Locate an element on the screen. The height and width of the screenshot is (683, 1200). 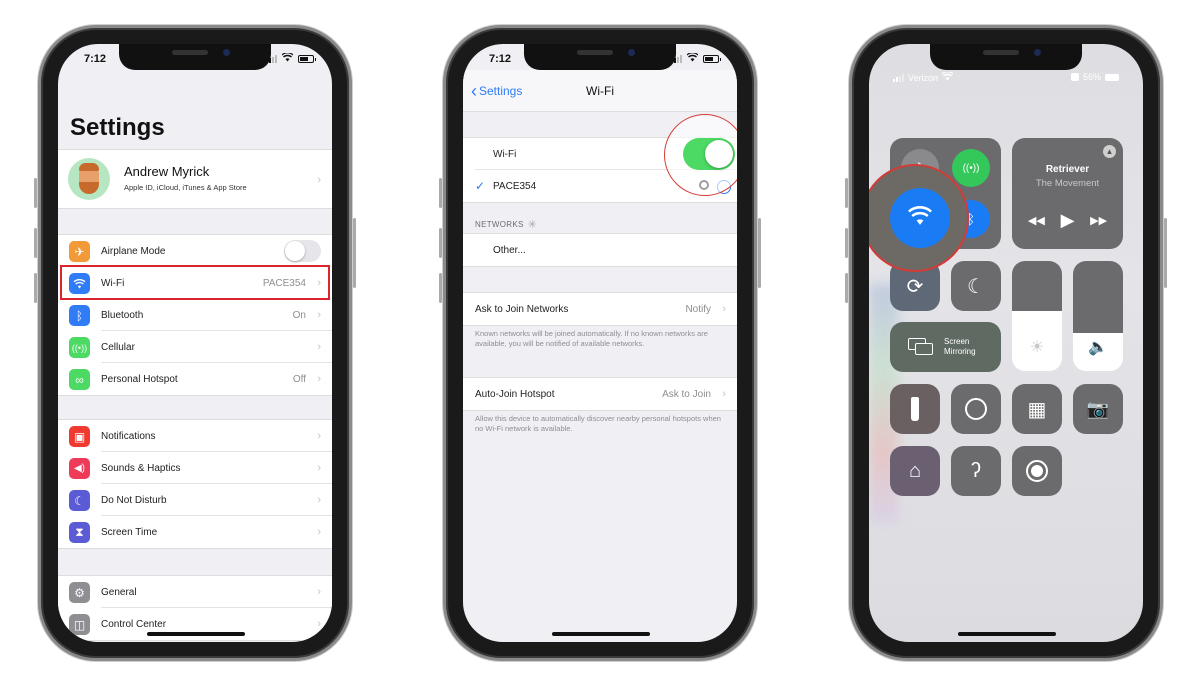
settings-row-personal-hotspot: ∞ Personal Hotspot Off › is located at coordinates (195, 379).